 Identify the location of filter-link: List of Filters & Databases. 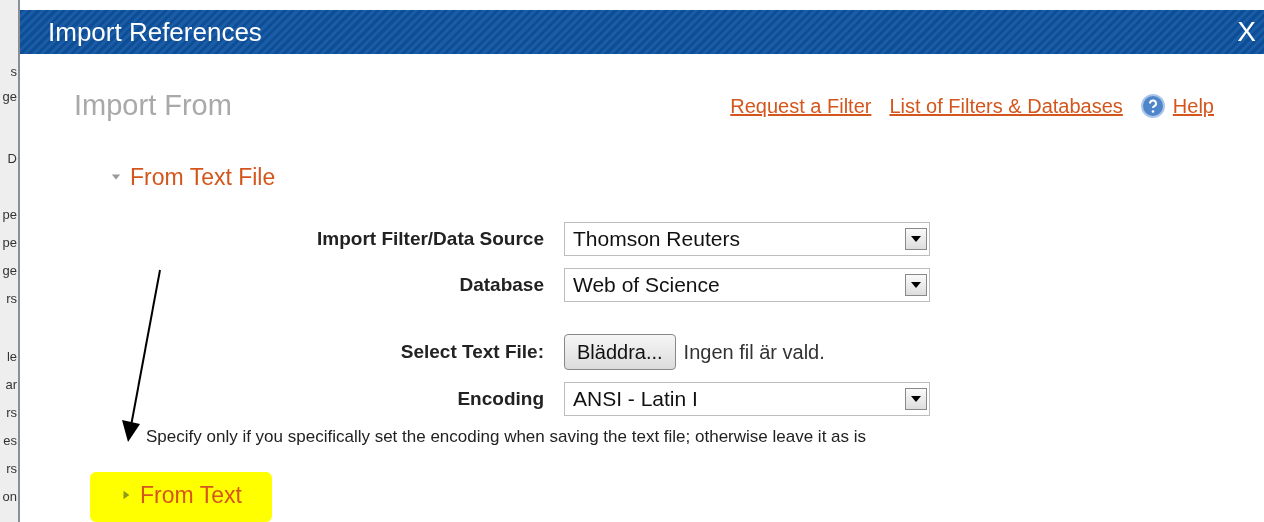
(1006, 105).